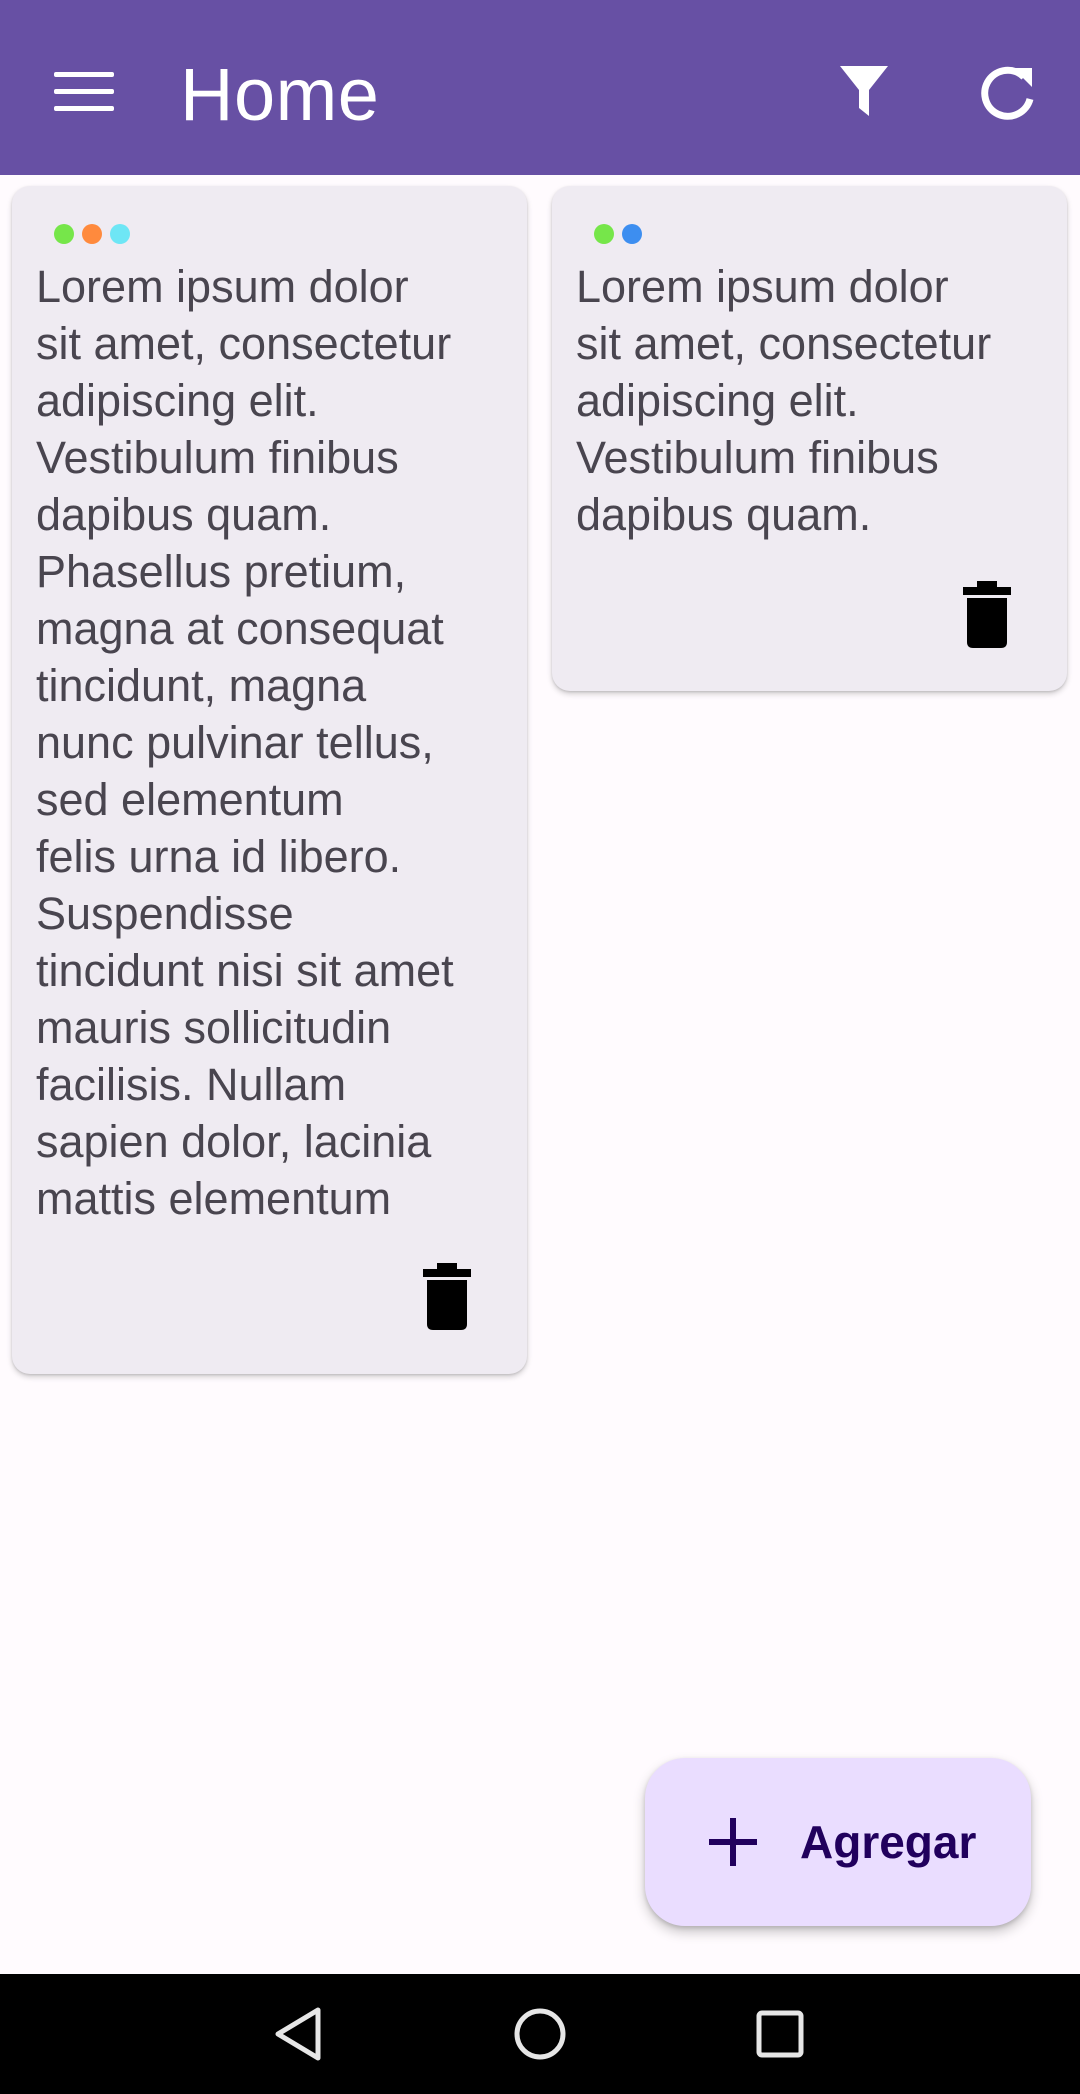 This screenshot has height=2094, width=1080. I want to click on page-title: Home, so click(280, 94).